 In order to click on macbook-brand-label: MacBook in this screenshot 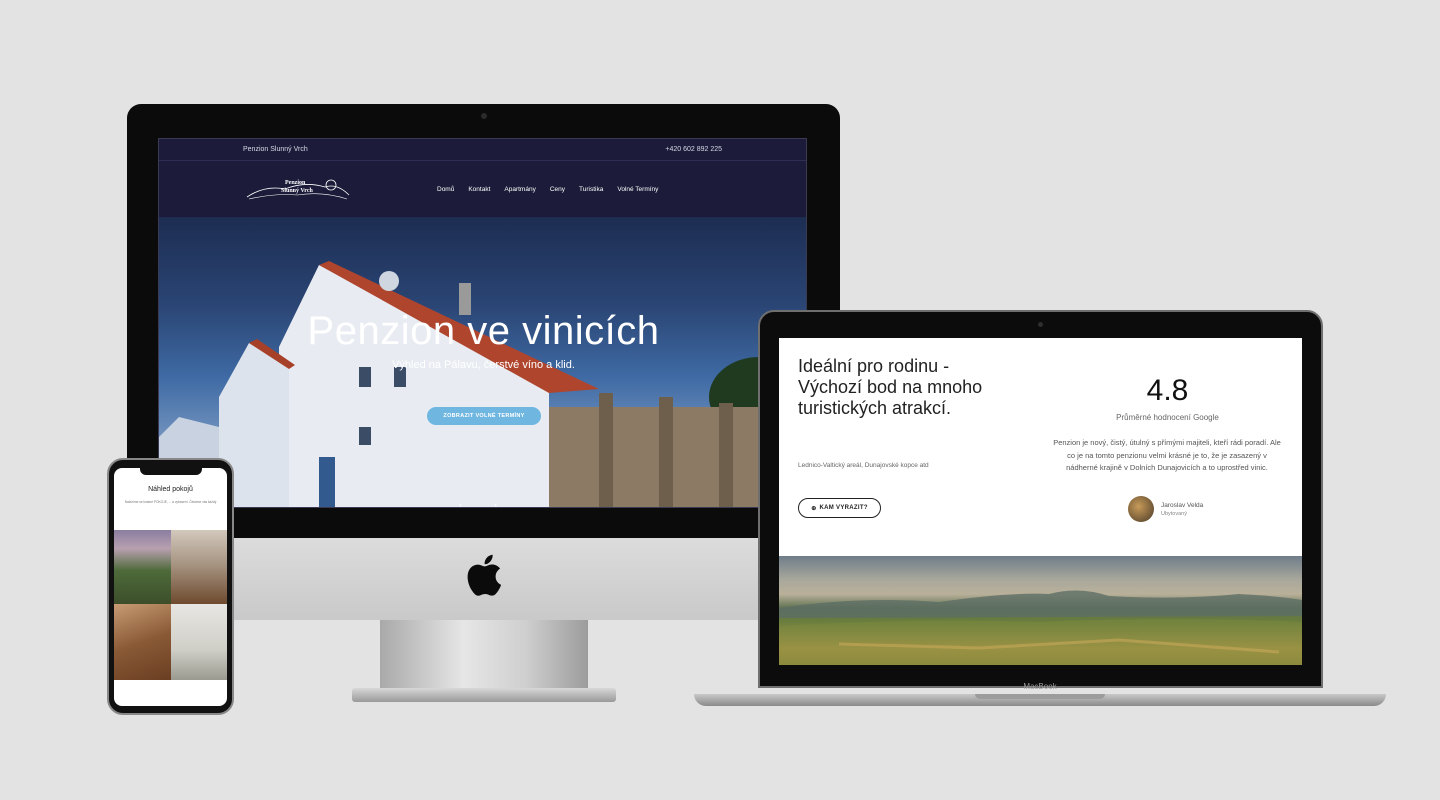, I will do `click(1040, 686)`.